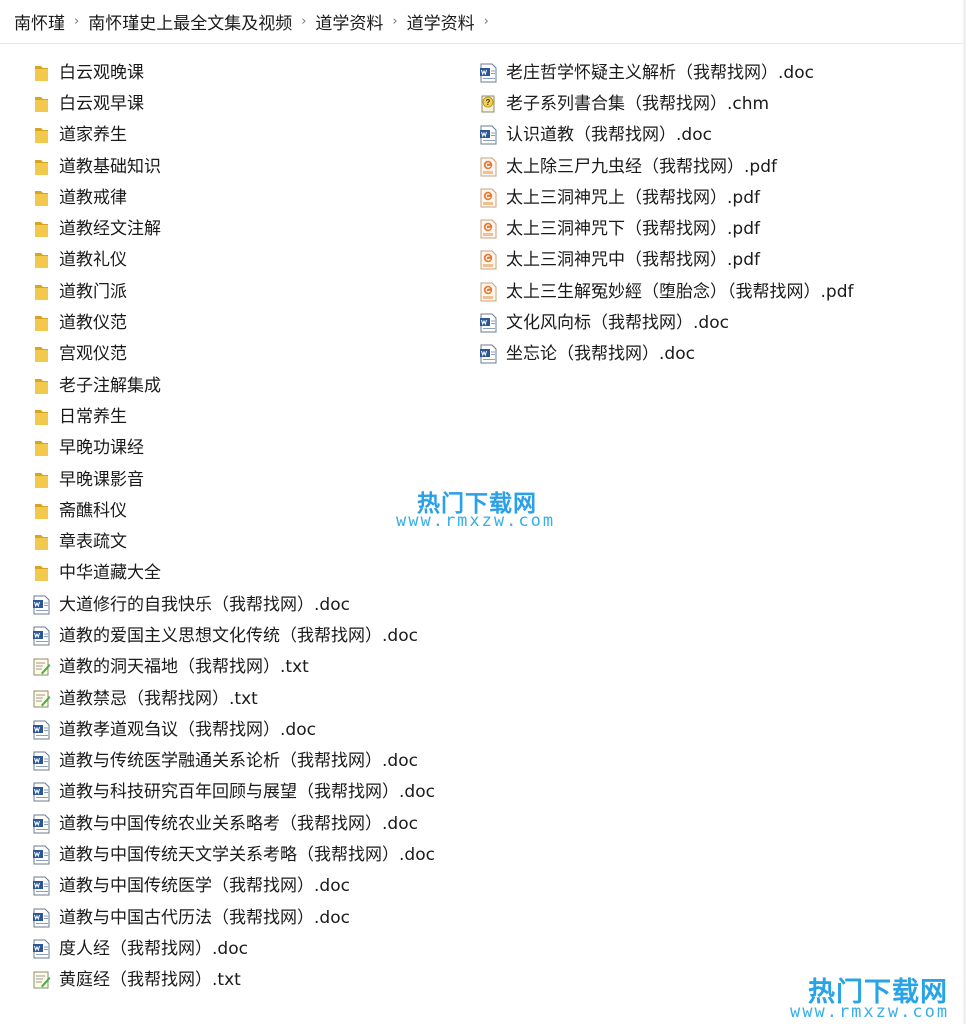  What do you see at coordinates (158, 698) in the screenshot?
I see `item-label: 道教禁忌（我帮找网）.txt` at bounding box center [158, 698].